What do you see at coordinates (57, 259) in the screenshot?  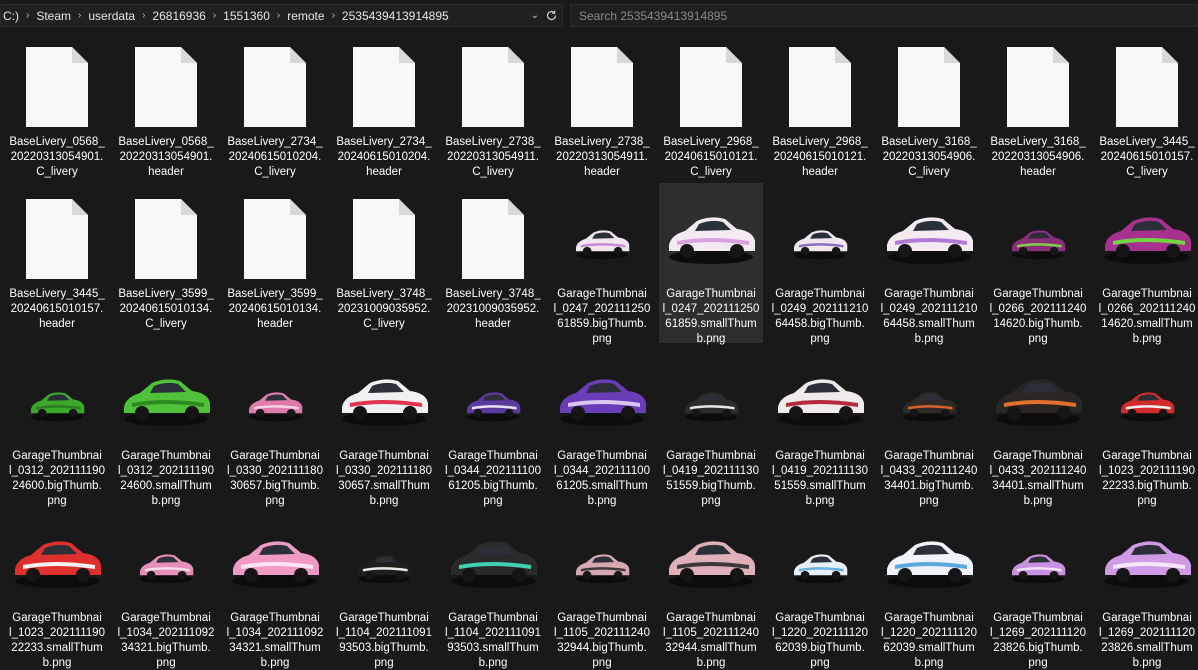 I see `file-item: BaseLivery_3445_ 20240615010157. header` at bounding box center [57, 259].